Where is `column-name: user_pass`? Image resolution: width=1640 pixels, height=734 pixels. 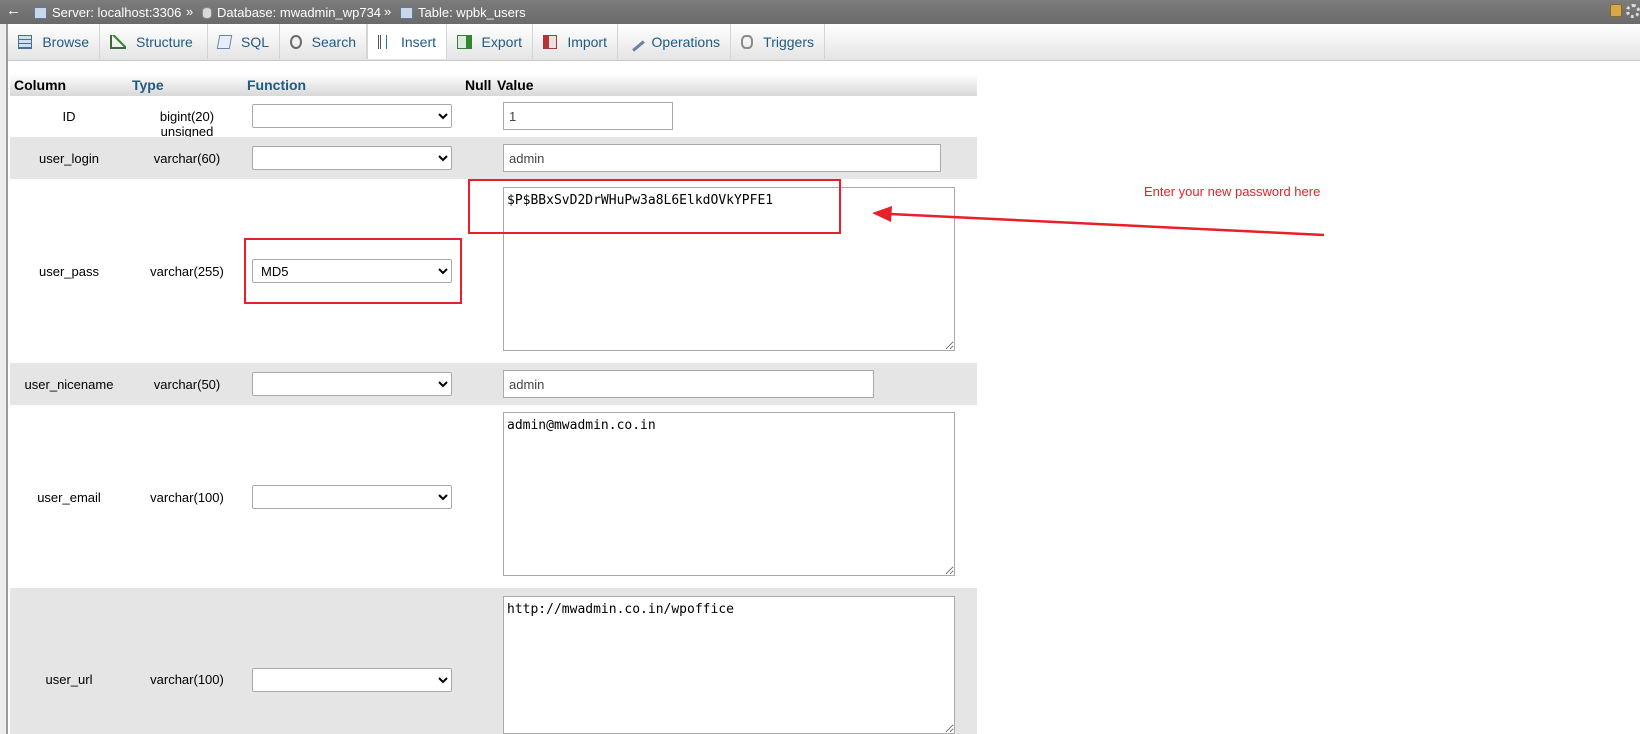
column-name: user_pass is located at coordinates (69, 271).